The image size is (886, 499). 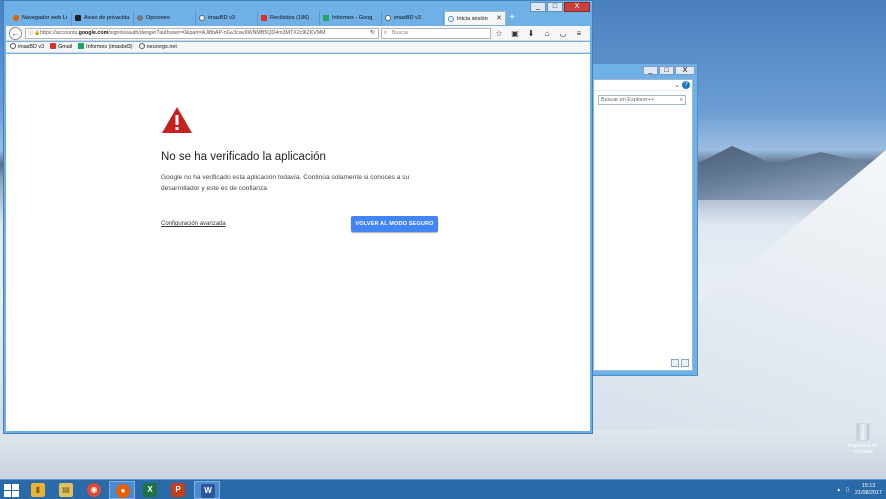 I want to click on folder-icon: ▮, so click(x=38, y=490).